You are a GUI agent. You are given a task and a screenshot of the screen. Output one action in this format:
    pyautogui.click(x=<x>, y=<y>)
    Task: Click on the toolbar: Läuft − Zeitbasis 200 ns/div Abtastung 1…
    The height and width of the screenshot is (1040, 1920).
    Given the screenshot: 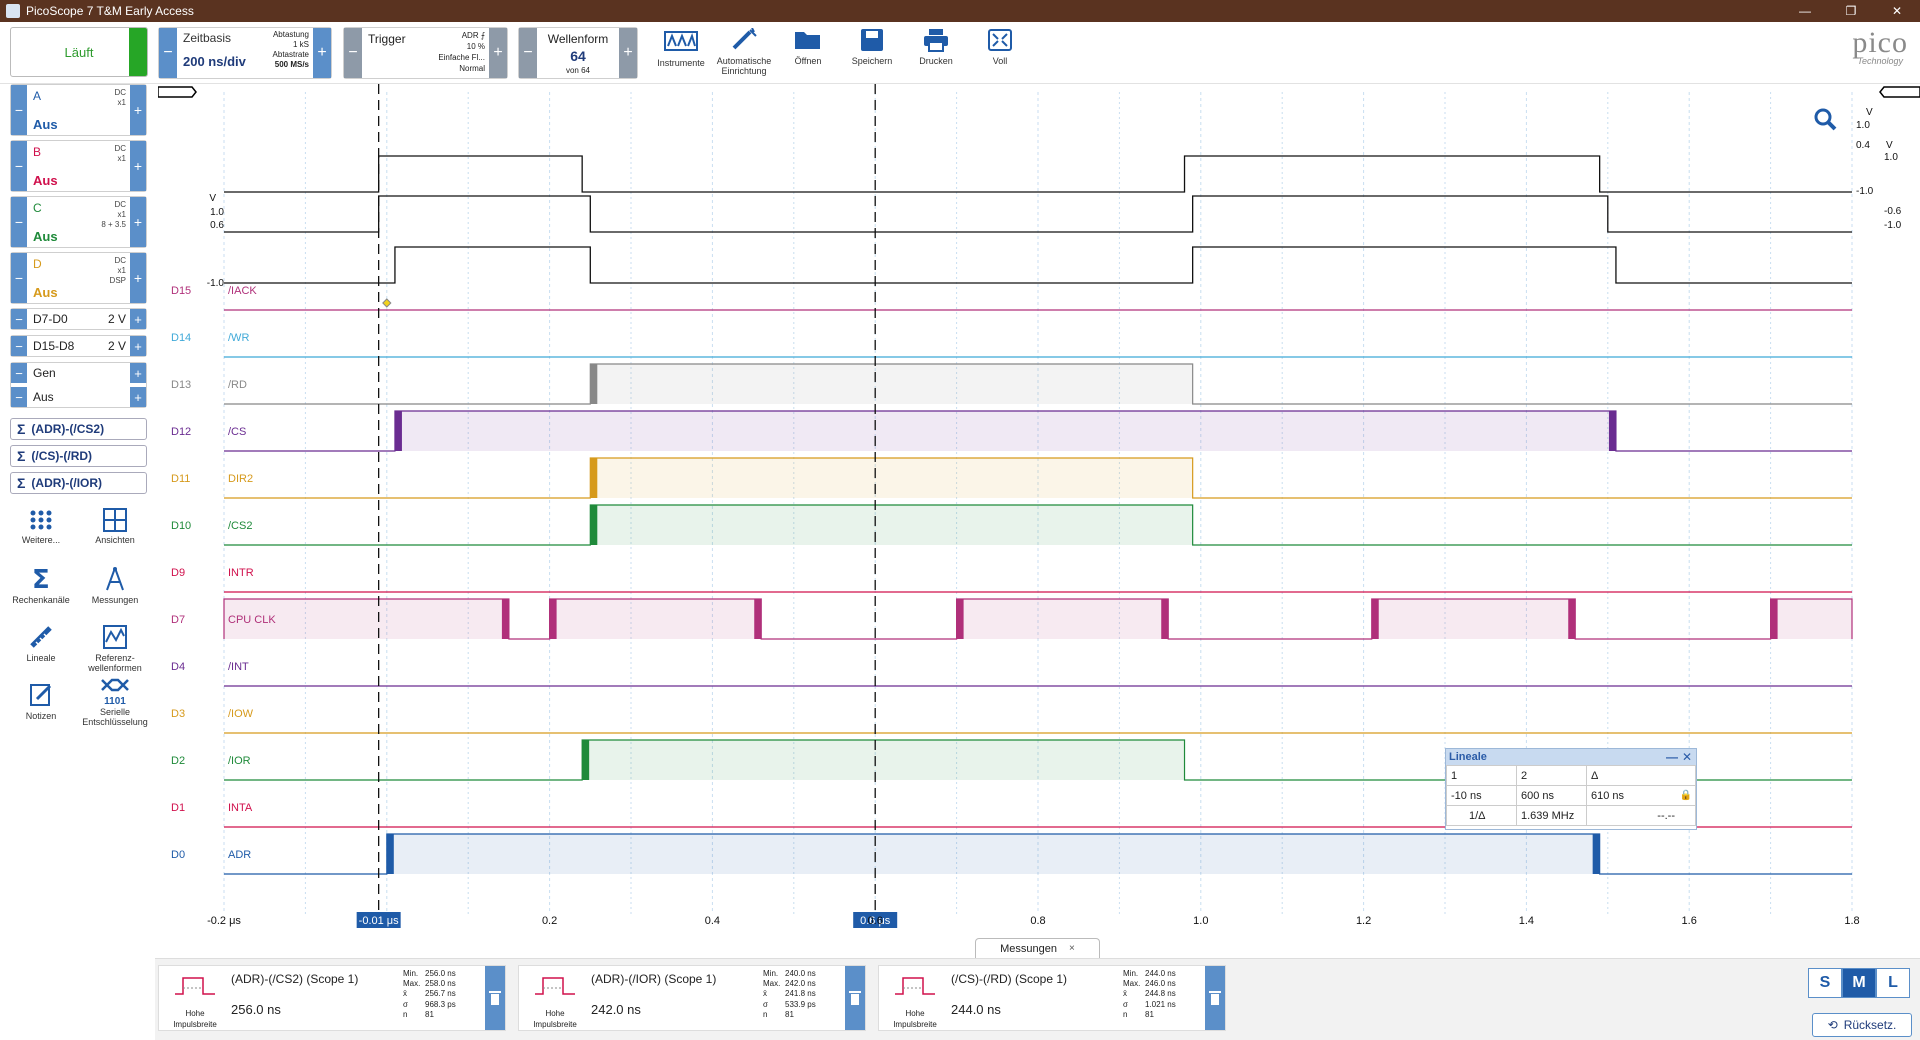 What is the action you would take?
    pyautogui.click(x=960, y=53)
    